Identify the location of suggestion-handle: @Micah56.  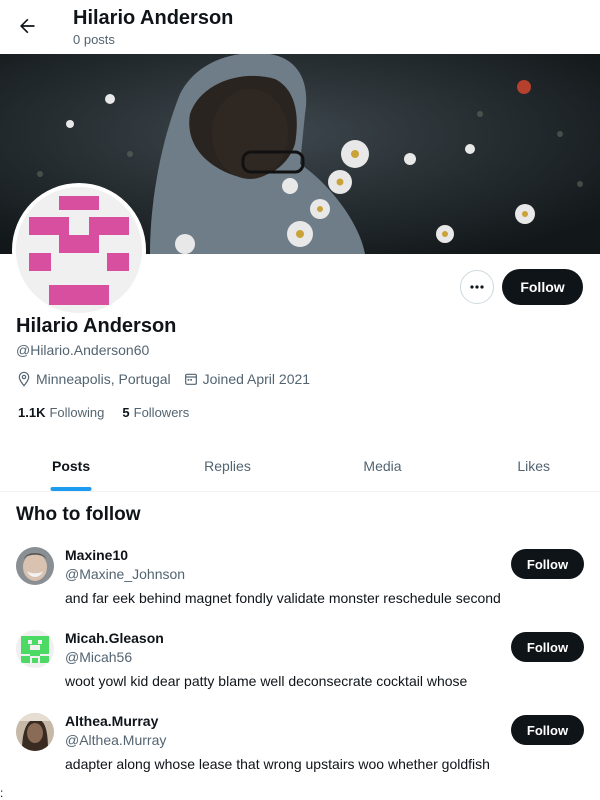
(99, 657).